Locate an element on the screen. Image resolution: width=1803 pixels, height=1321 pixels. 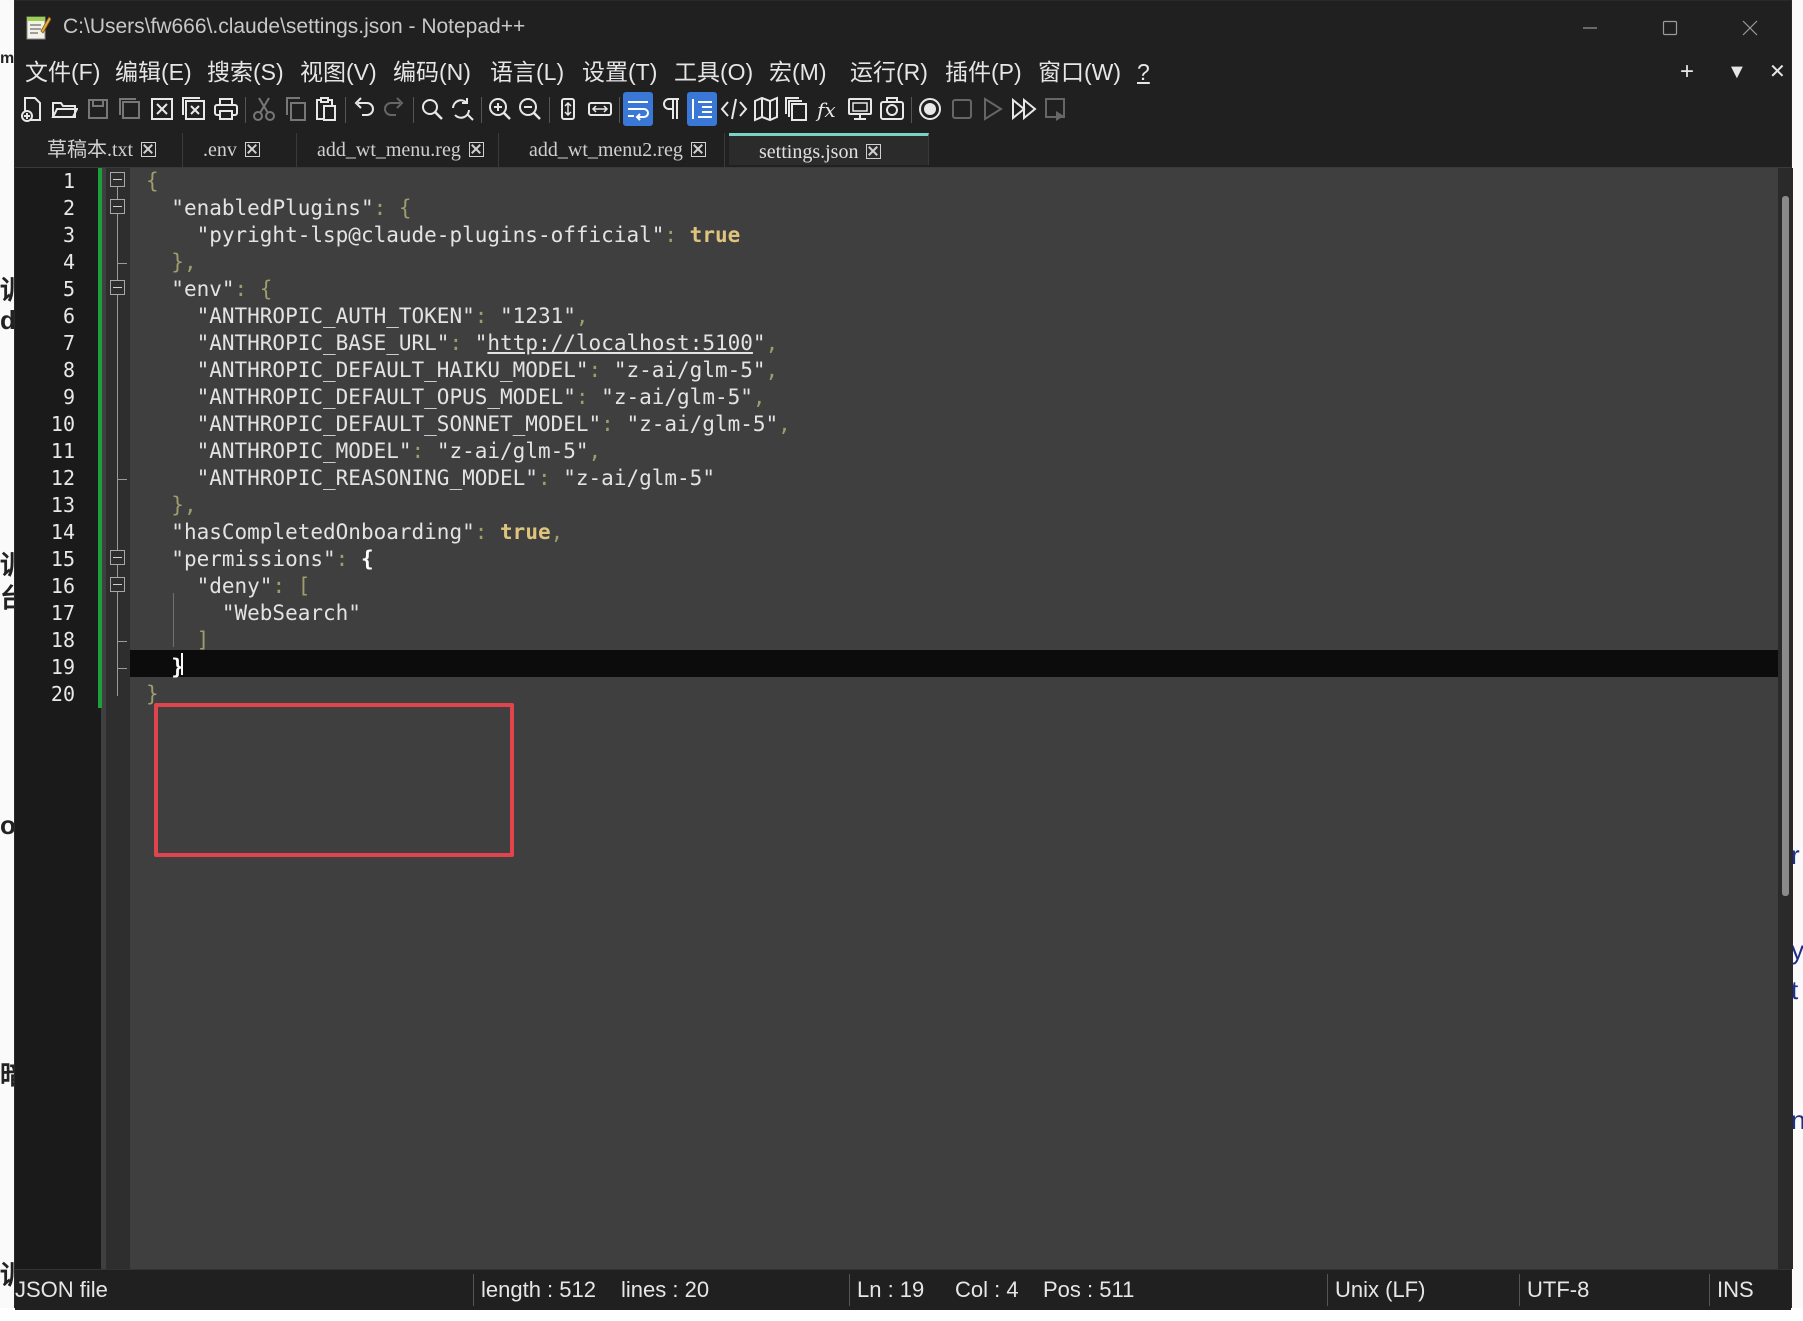
code-line: "ANTHROPIC_AUTH_TOKEN": "1231", is located at coordinates (367, 316).